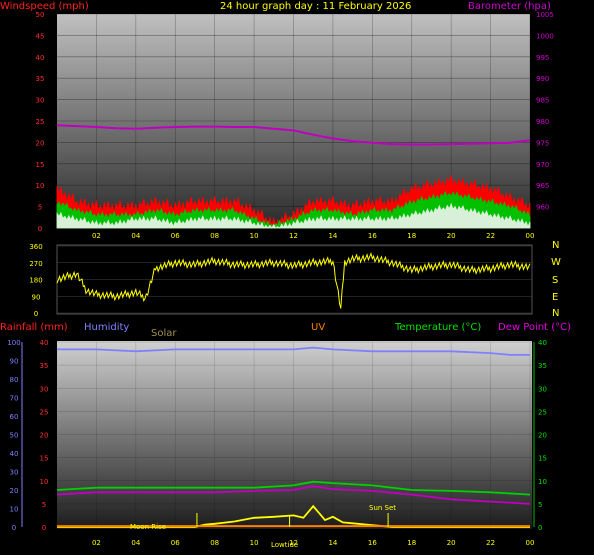  Describe the element at coordinates (542, 101) in the screenshot. I see `y-tick-label-barometer: 985` at that location.